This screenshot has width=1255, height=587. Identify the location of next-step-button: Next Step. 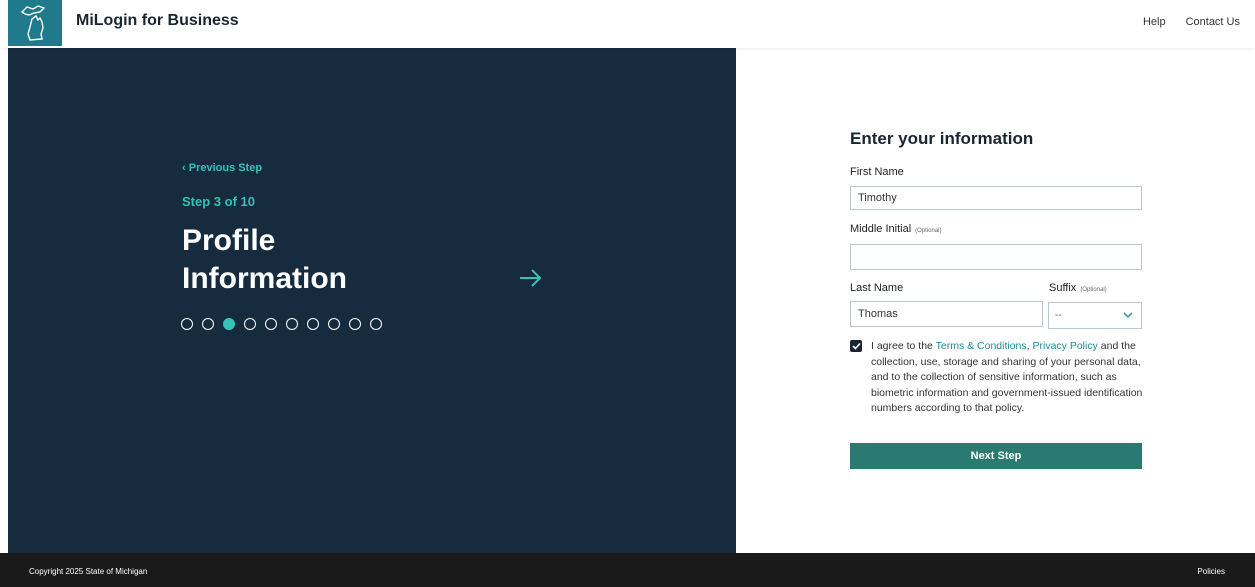
(996, 456).